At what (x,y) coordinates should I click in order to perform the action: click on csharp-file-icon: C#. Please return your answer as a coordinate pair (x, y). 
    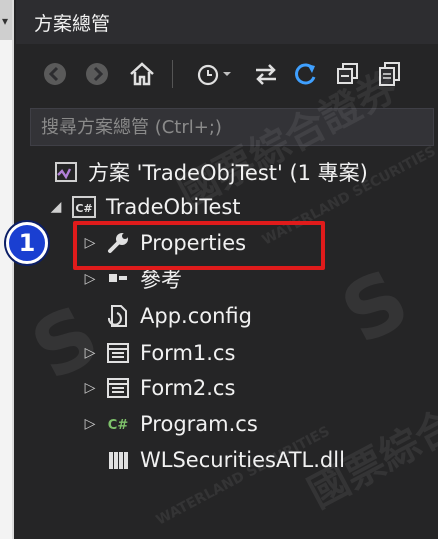
    Looking at the image, I should click on (118, 424).